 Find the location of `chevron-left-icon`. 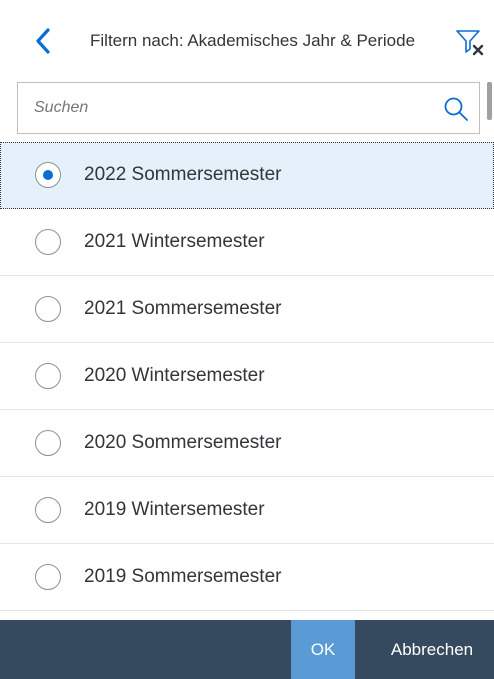

chevron-left-icon is located at coordinates (43, 41).